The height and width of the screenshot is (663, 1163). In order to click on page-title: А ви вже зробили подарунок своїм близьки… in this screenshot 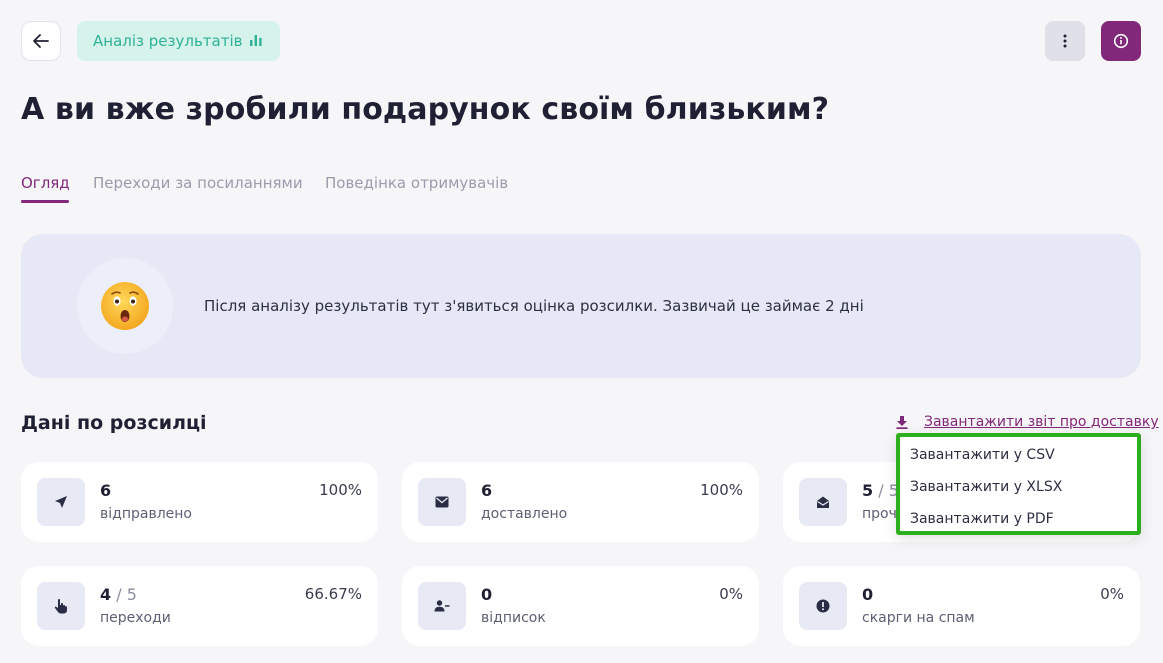, I will do `click(425, 109)`.